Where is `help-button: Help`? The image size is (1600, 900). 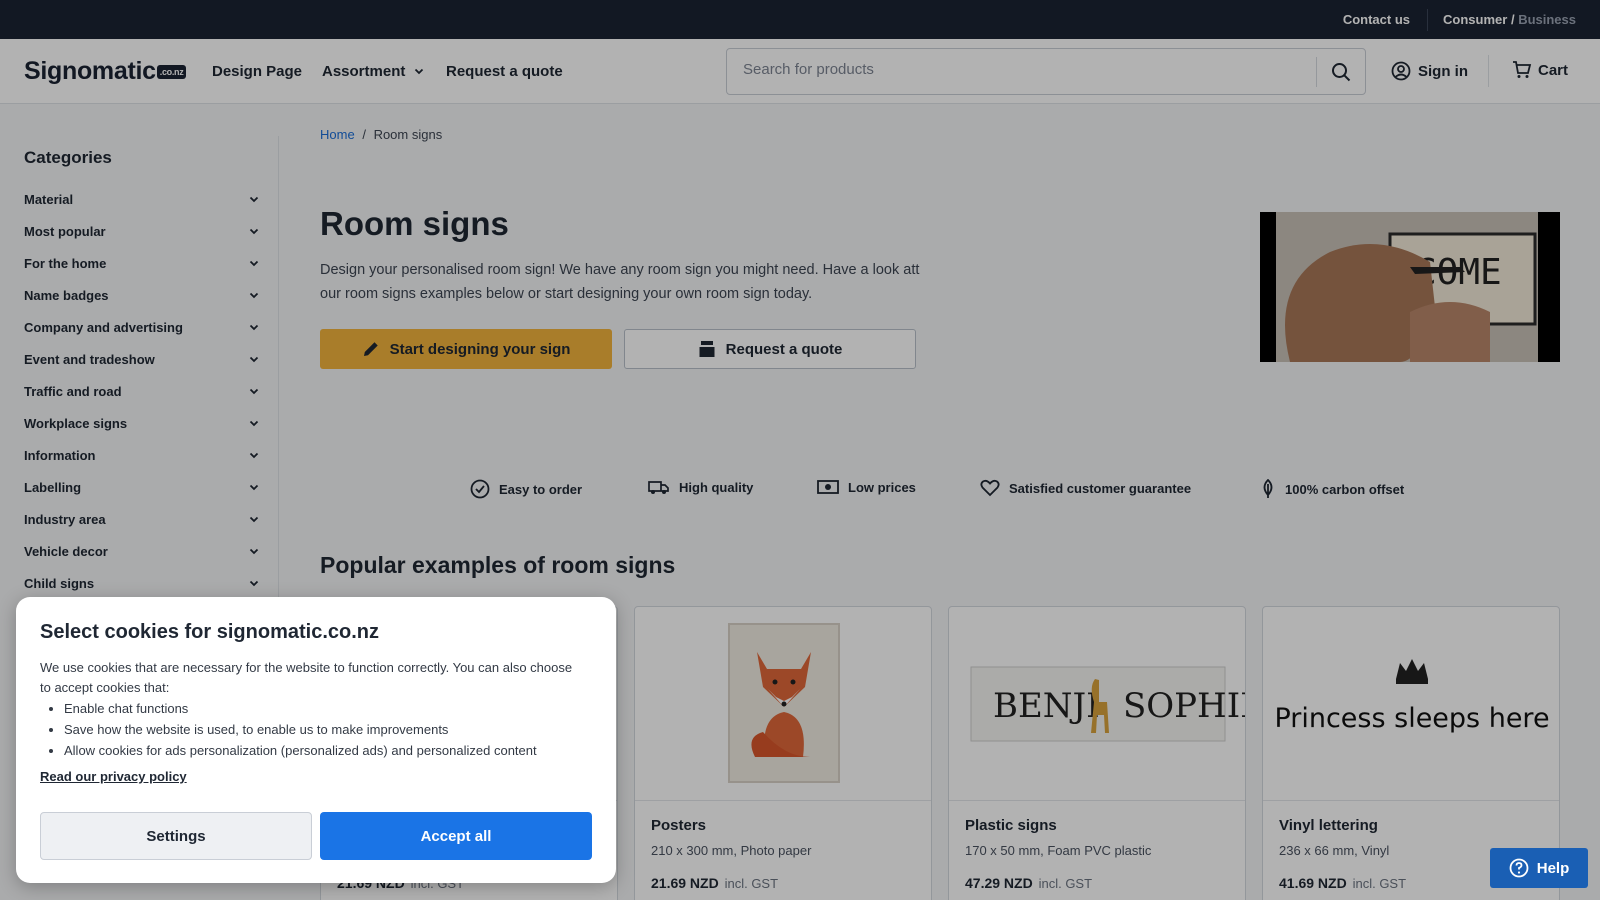 help-button: Help is located at coordinates (1539, 868).